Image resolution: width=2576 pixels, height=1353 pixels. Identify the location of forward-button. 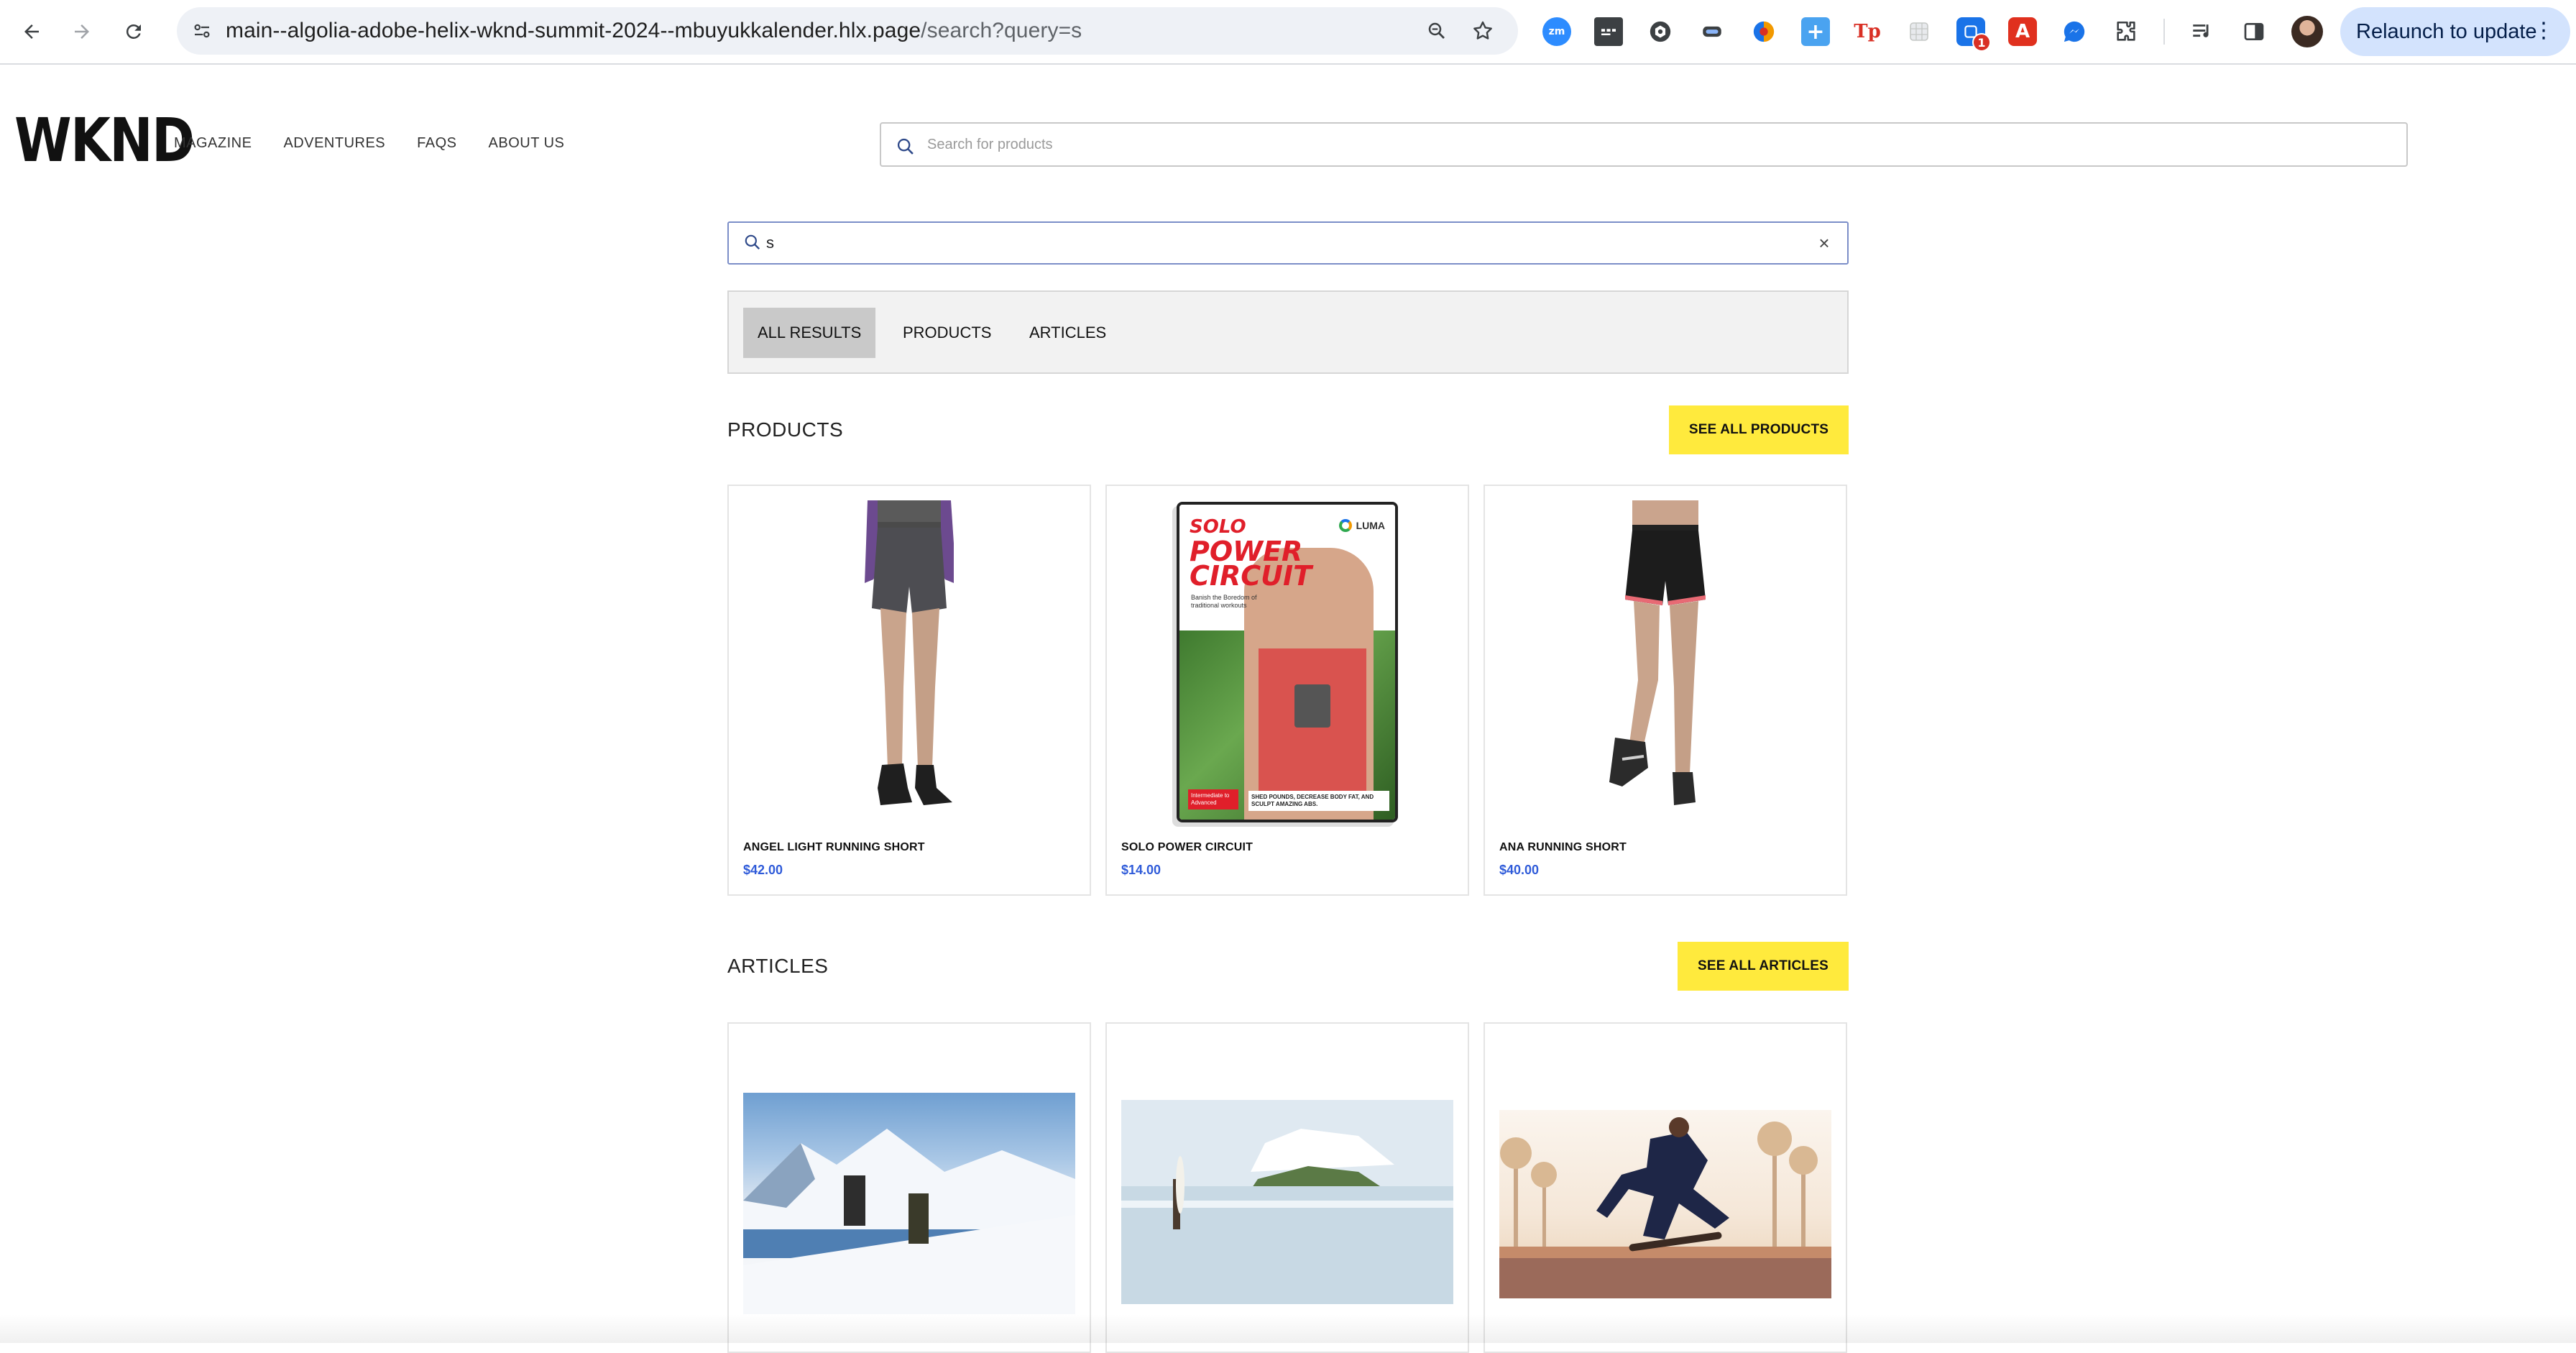
(82, 31).